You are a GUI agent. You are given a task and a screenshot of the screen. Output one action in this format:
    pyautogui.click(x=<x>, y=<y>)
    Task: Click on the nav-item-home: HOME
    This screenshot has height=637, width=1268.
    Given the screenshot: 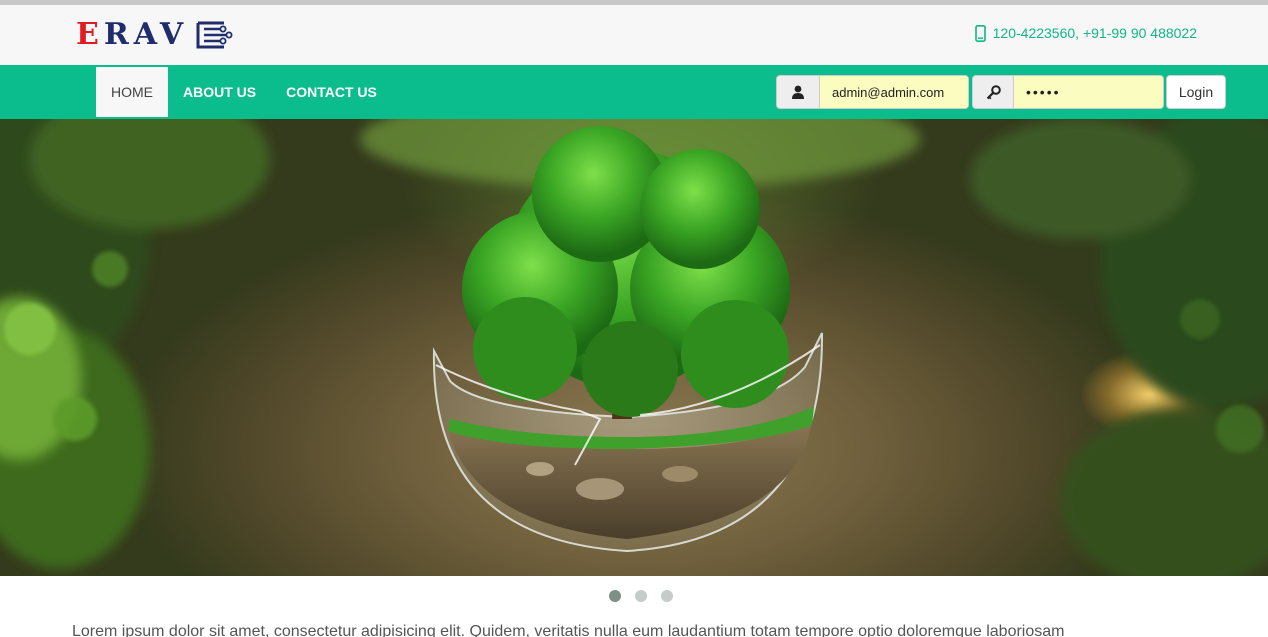 What is the action you would take?
    pyautogui.click(x=132, y=92)
    